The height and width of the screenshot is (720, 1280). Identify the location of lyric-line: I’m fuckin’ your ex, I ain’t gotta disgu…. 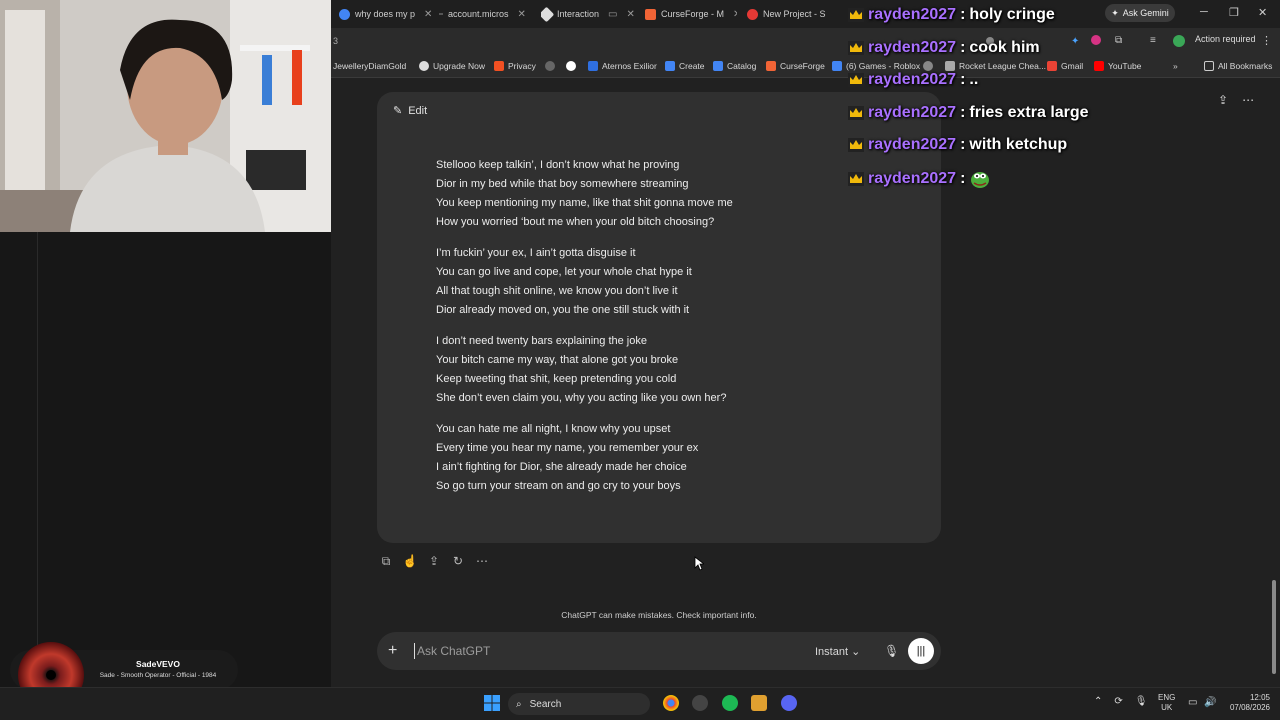
(536, 253).